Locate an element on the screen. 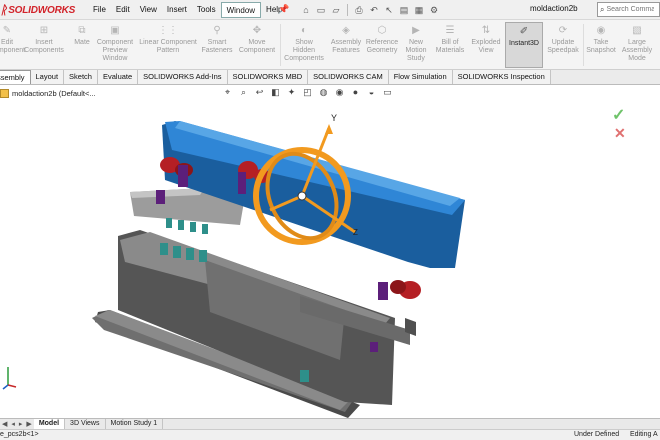  view-settings-icon: ▭ is located at coordinates (387, 92).